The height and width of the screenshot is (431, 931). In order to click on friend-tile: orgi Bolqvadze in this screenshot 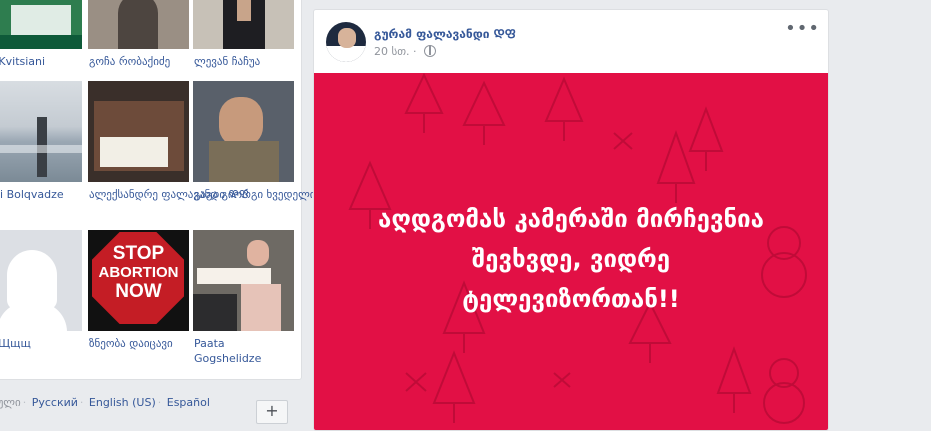, I will do `click(41, 141)`.